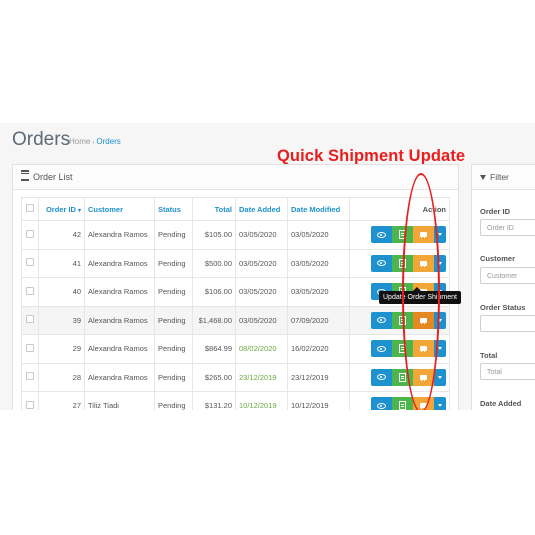 The width and height of the screenshot is (535, 535). I want to click on cell-total: $106.00, so click(214, 292).